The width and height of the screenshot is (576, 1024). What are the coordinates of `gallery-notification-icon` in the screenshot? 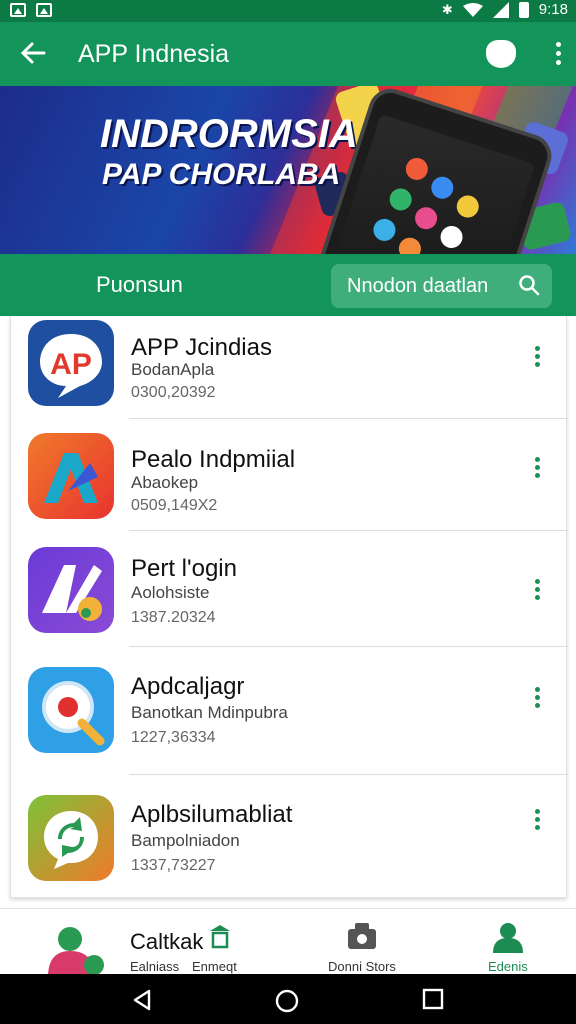 It's located at (18, 10).